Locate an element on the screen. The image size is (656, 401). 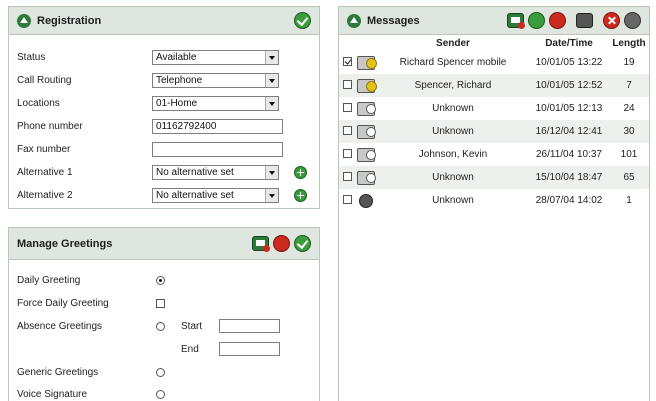
absence-greetings-radio is located at coordinates (160, 326).